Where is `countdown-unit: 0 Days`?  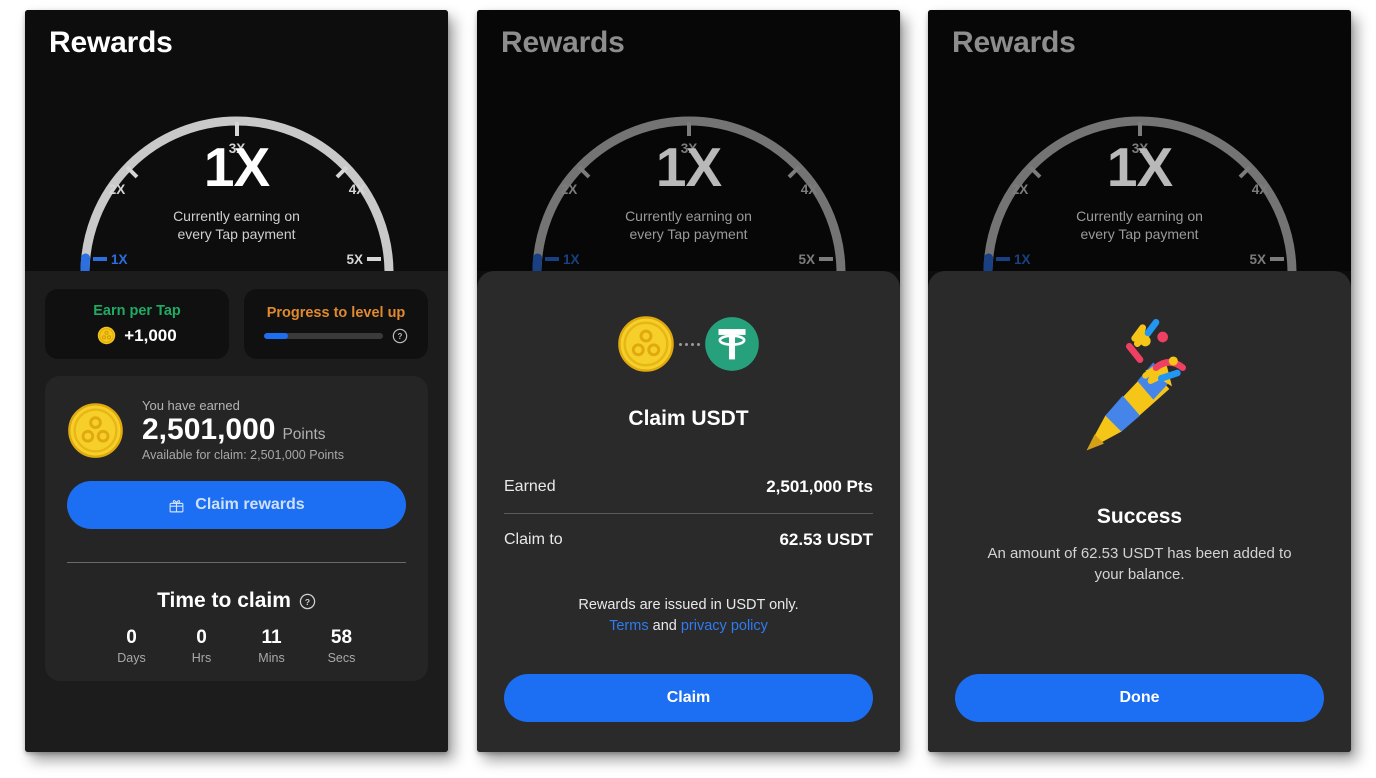
countdown-unit: 0 Days is located at coordinates (132, 646).